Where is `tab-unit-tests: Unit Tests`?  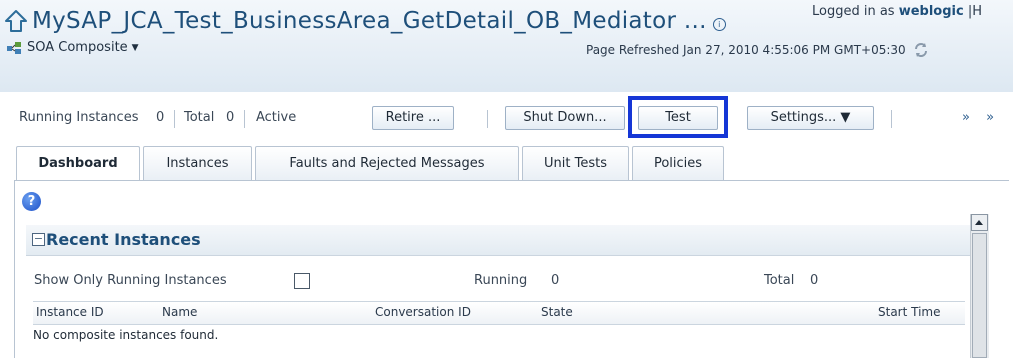
tab-unit-tests: Unit Tests is located at coordinates (575, 163).